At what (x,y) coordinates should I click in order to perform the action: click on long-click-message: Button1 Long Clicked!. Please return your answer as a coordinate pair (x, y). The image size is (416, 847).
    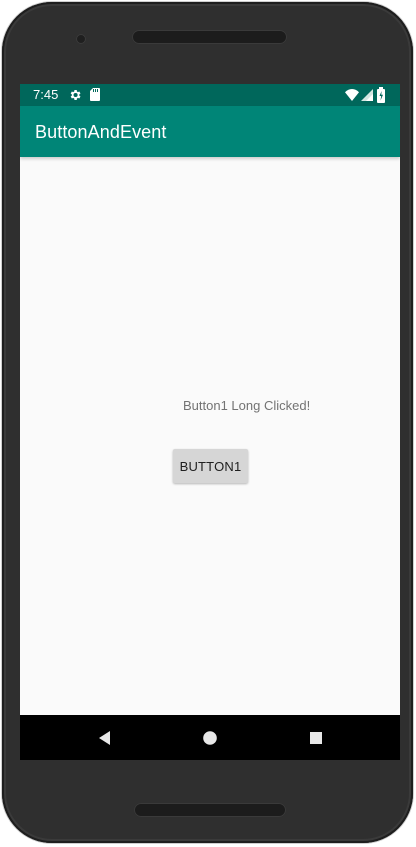
    Looking at the image, I should click on (247, 405).